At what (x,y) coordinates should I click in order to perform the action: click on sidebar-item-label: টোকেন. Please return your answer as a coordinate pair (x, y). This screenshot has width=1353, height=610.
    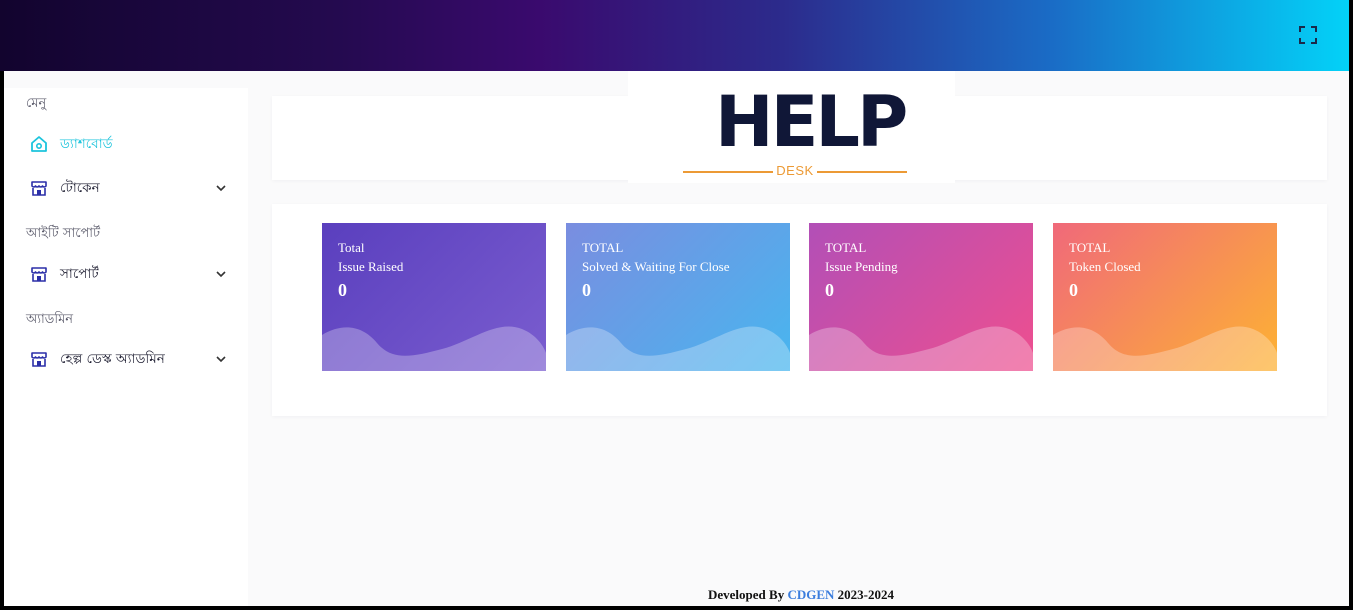
    Looking at the image, I should click on (80, 187).